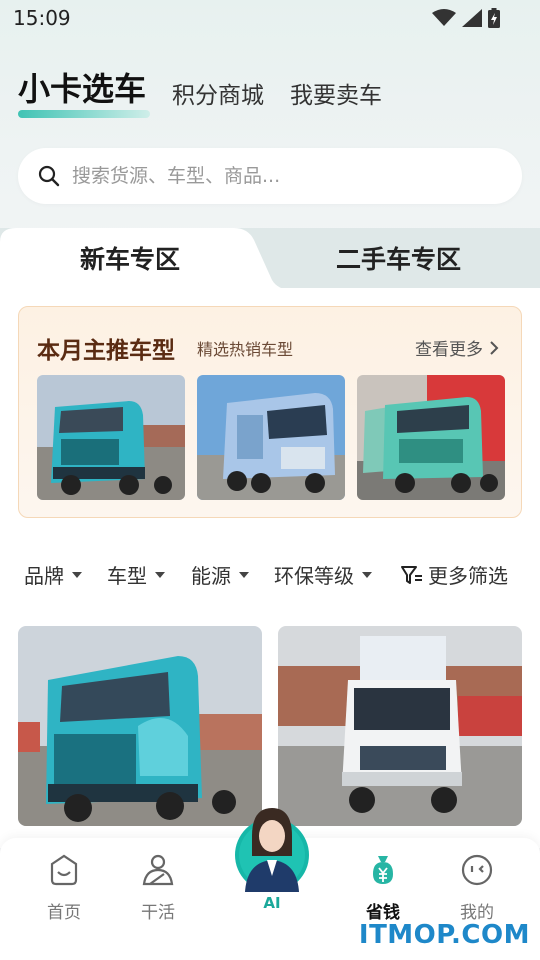 The height and width of the screenshot is (960, 540). Describe the element at coordinates (158, 913) in the screenshot. I see `nav-work-label: 干活` at that location.